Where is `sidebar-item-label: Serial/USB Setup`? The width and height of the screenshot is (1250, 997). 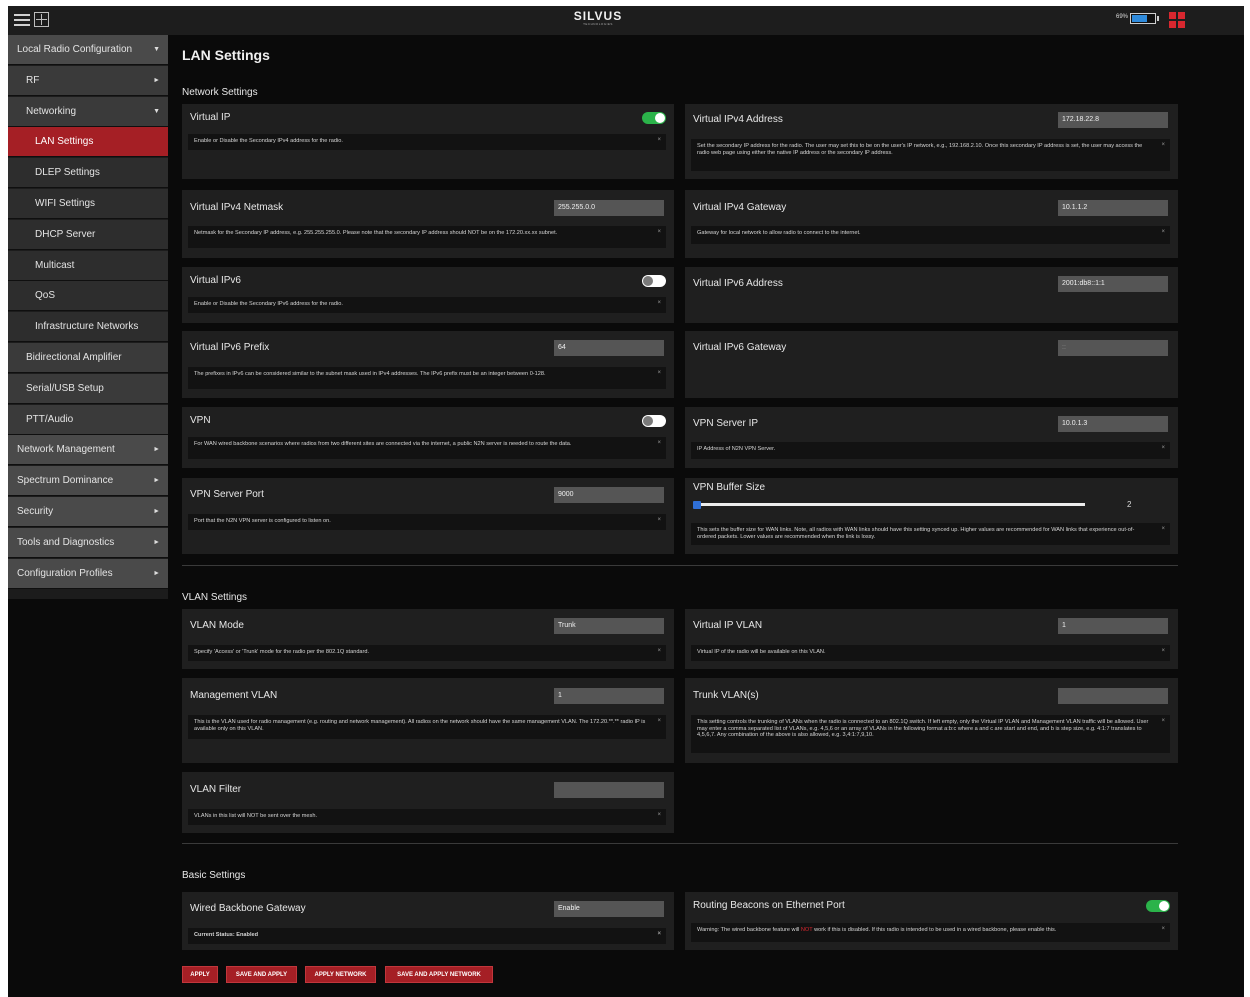 sidebar-item-label: Serial/USB Setup is located at coordinates (65, 388).